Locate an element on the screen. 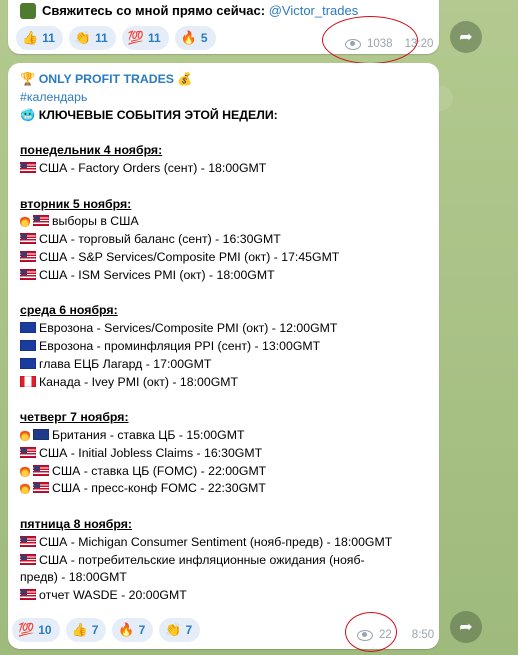 This screenshot has height=655, width=518. event-row: США - ISM Services PMI (окт) - 18:00GMT is located at coordinates (224, 276).